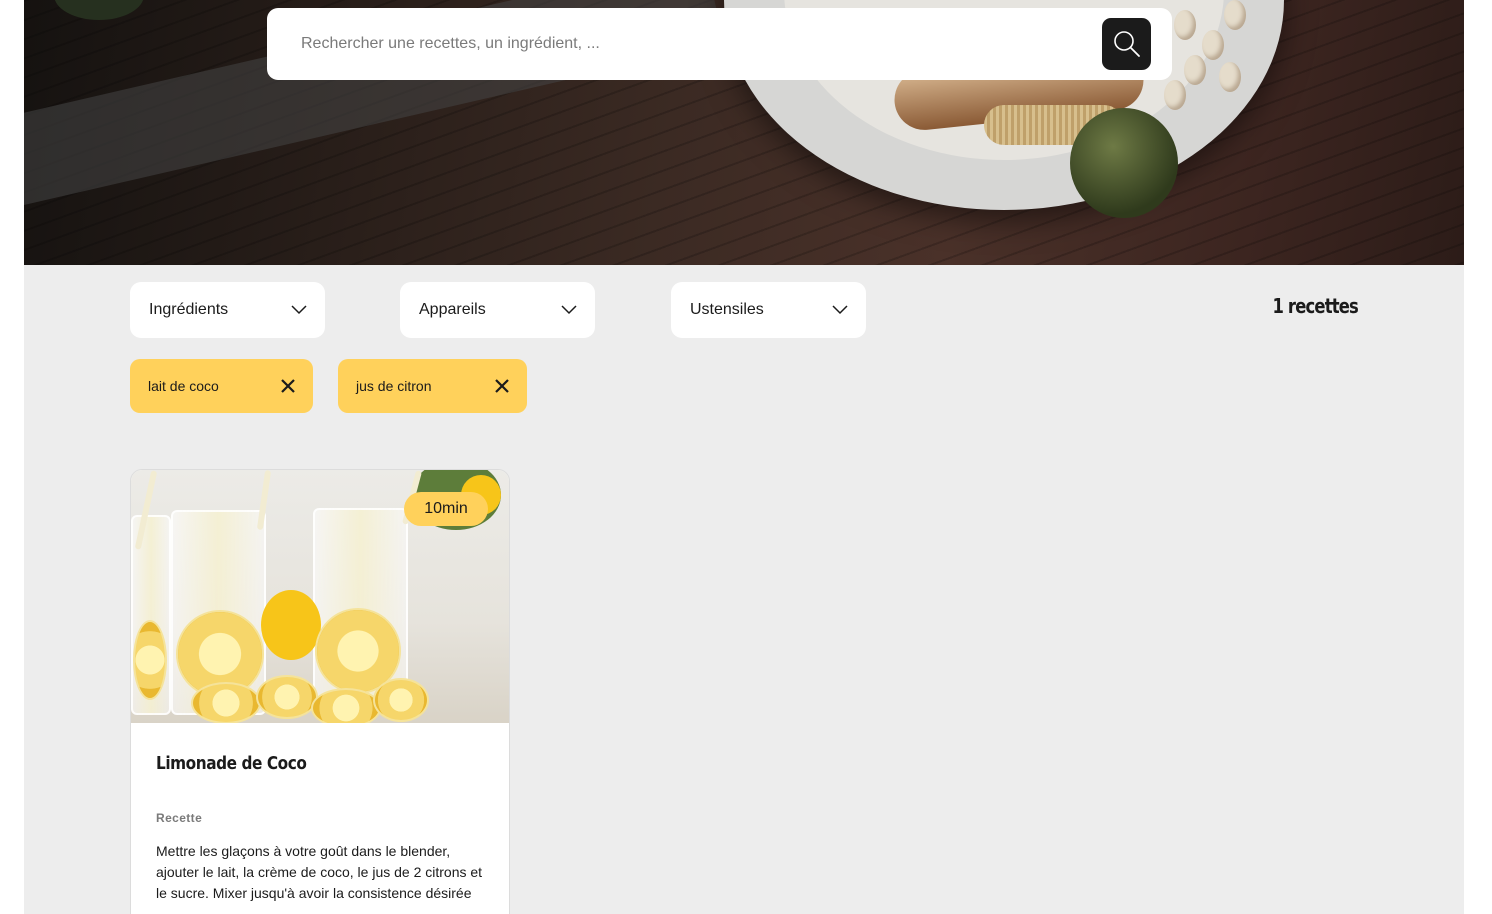  Describe the element at coordinates (231, 763) in the screenshot. I see `recipe-title: Limonade de Coco` at that location.